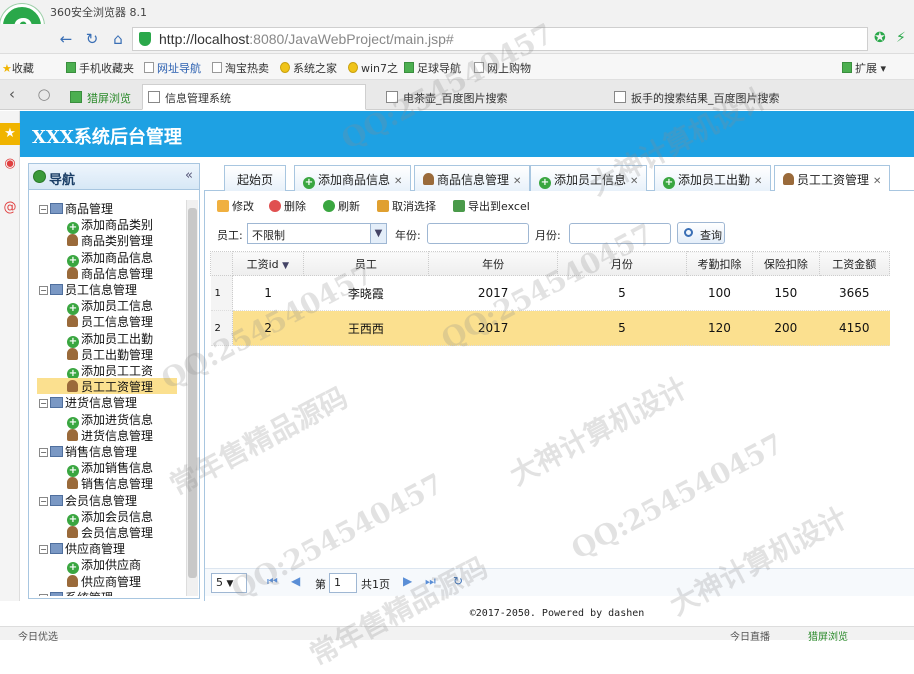 This screenshot has width=914, height=674. I want to click on table-row: 1 1 李晓霞 2017 5 100 150 3665, so click(550, 293).